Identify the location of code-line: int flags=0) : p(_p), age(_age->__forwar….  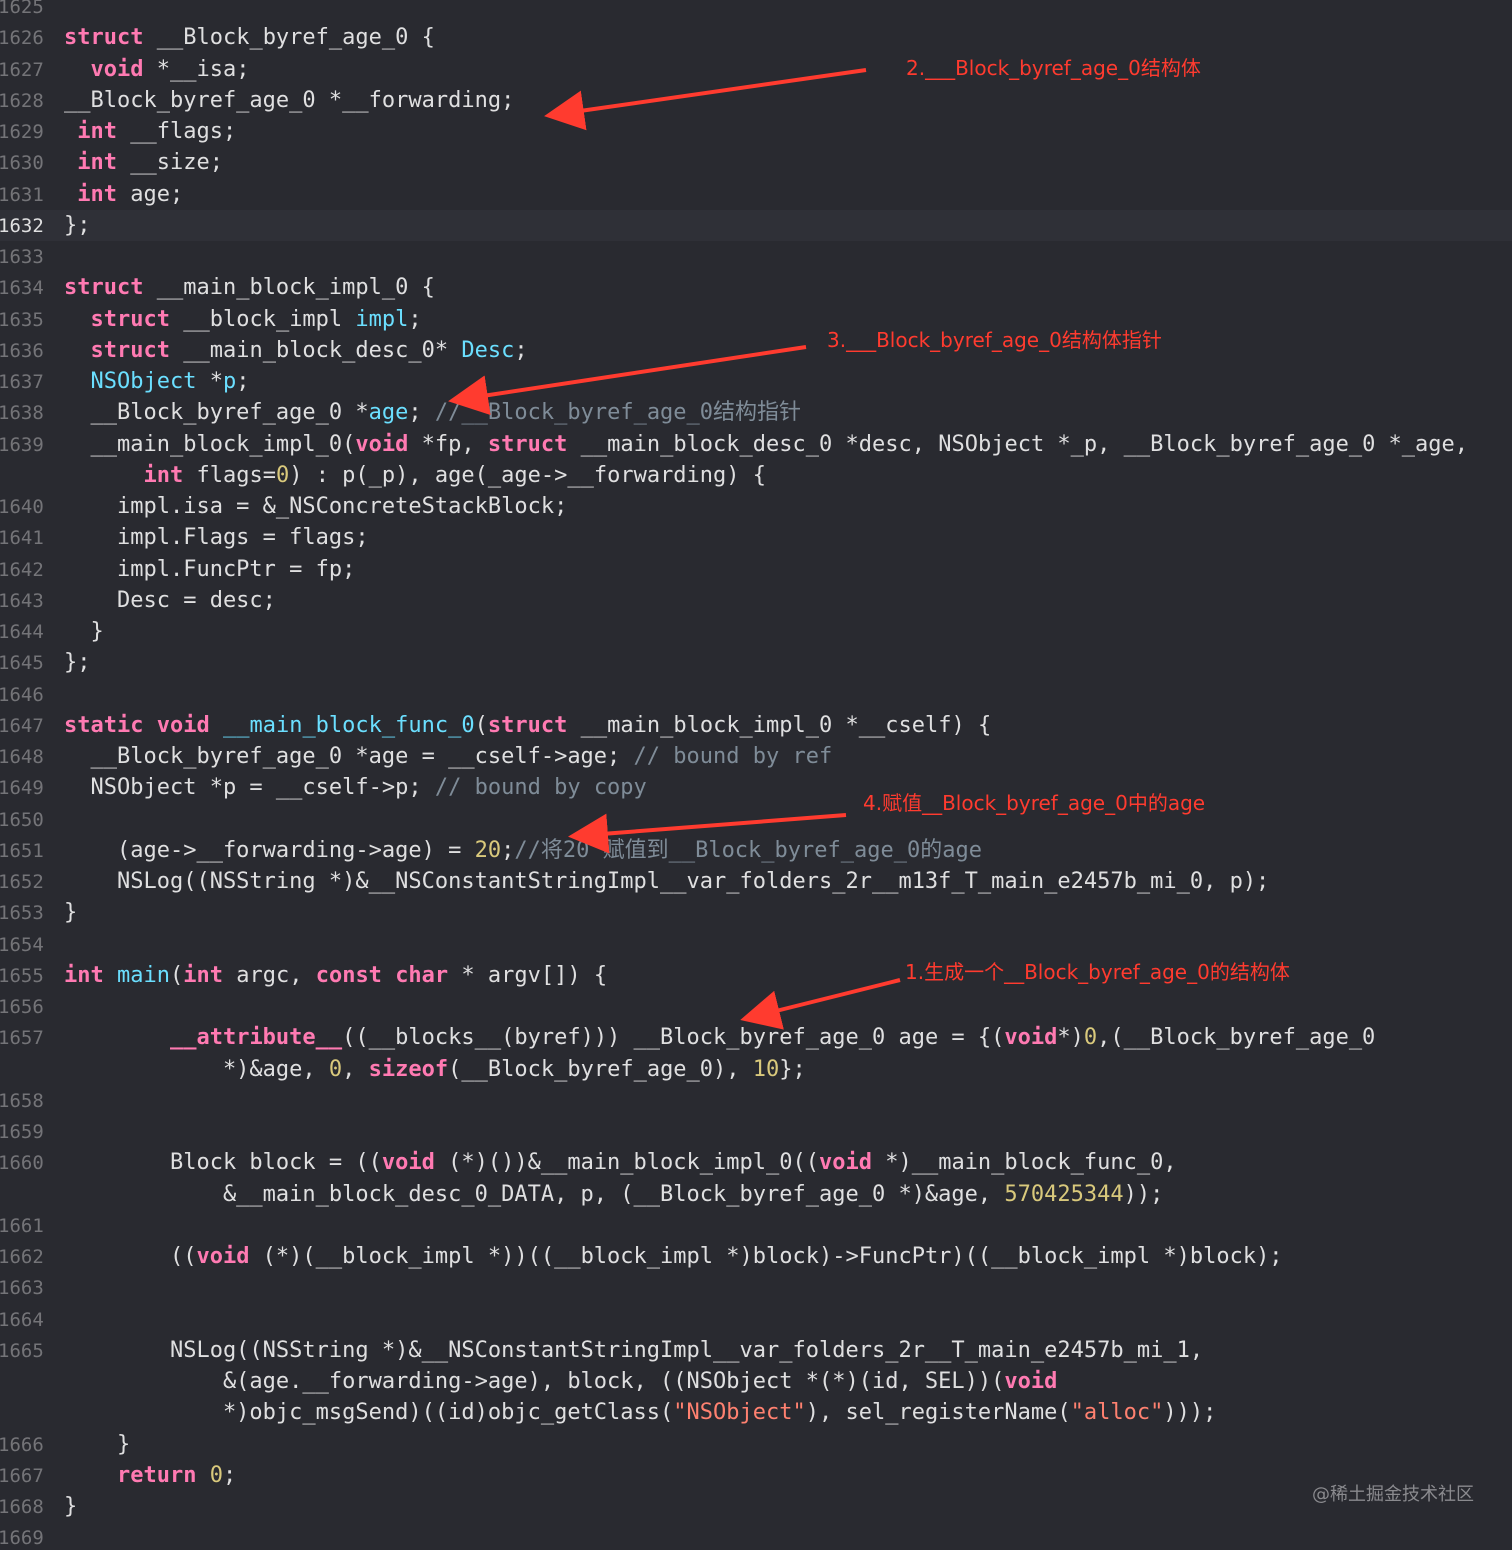
(415, 475).